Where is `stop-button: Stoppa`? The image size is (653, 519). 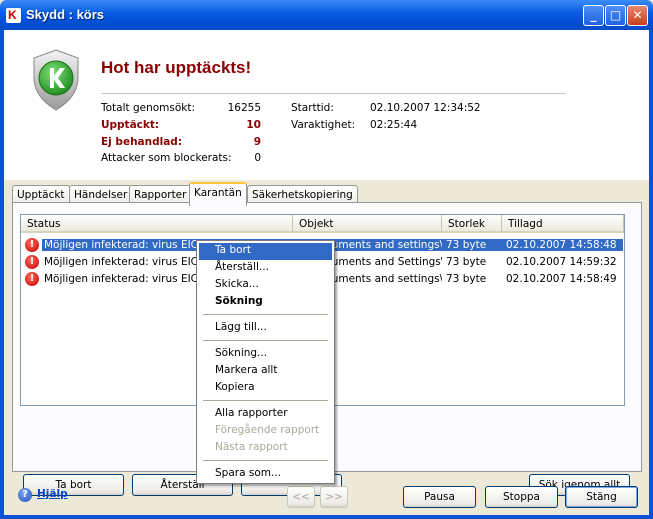
stop-button: Stoppa is located at coordinates (521, 497).